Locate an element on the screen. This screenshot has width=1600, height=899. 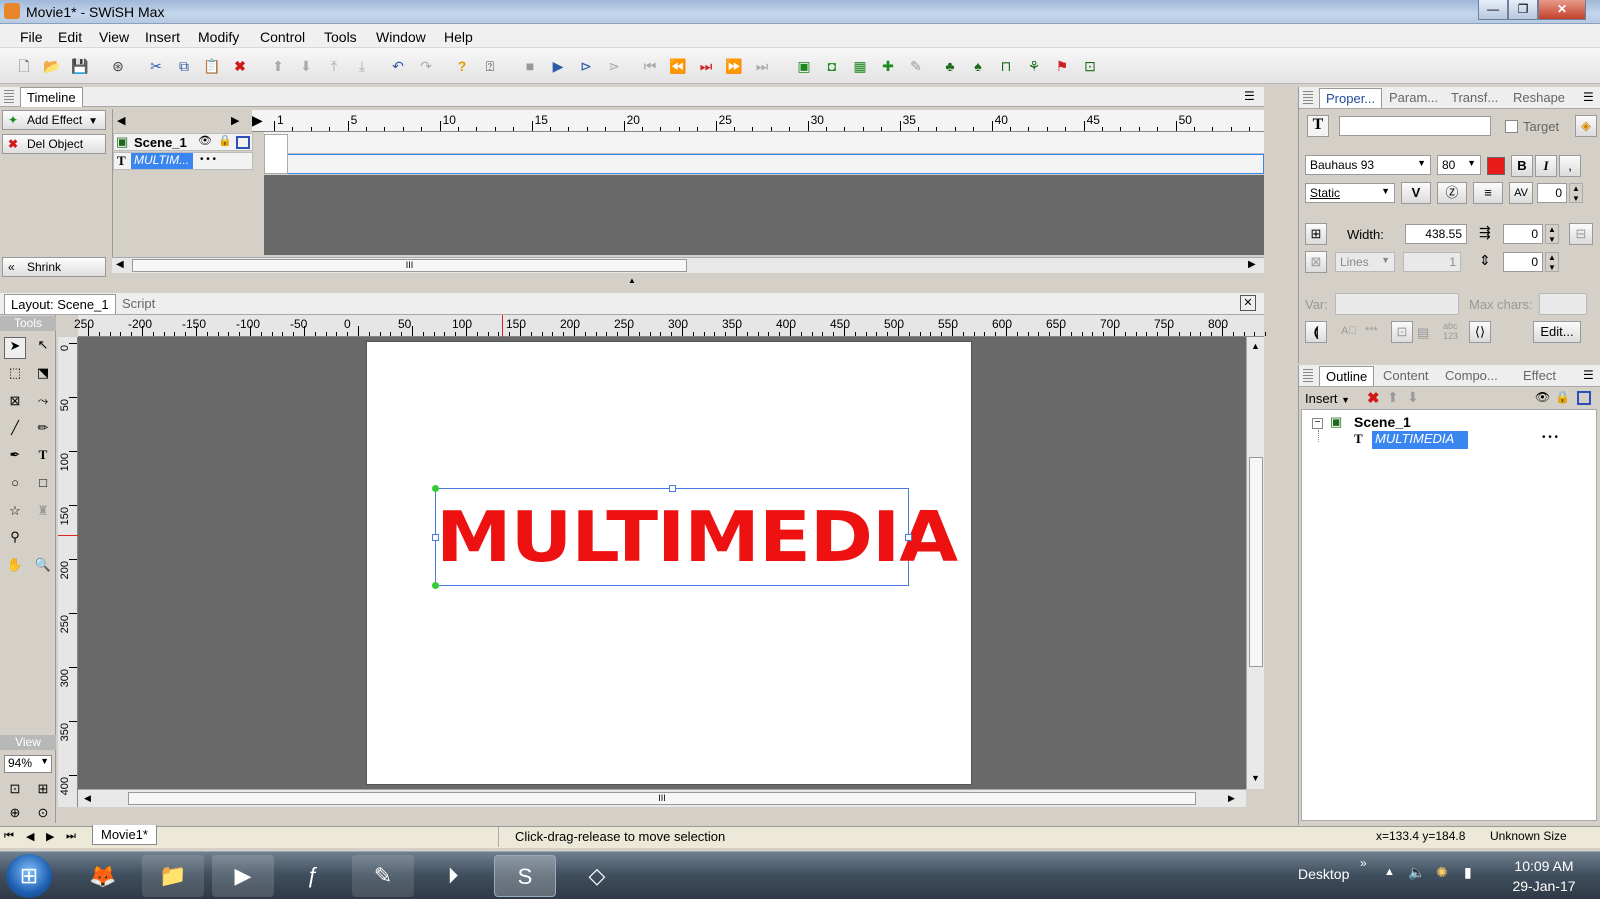
handle-top-left is located at coordinates (435, 488).